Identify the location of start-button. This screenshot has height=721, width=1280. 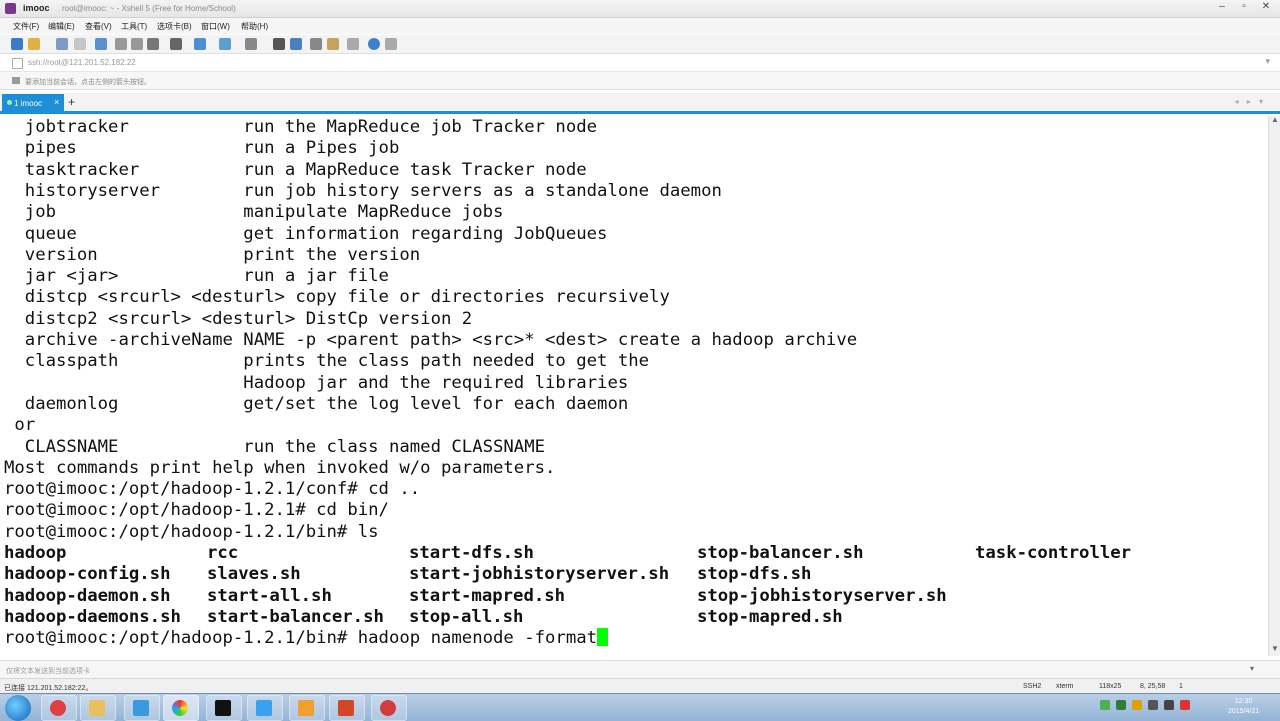
(18, 708).